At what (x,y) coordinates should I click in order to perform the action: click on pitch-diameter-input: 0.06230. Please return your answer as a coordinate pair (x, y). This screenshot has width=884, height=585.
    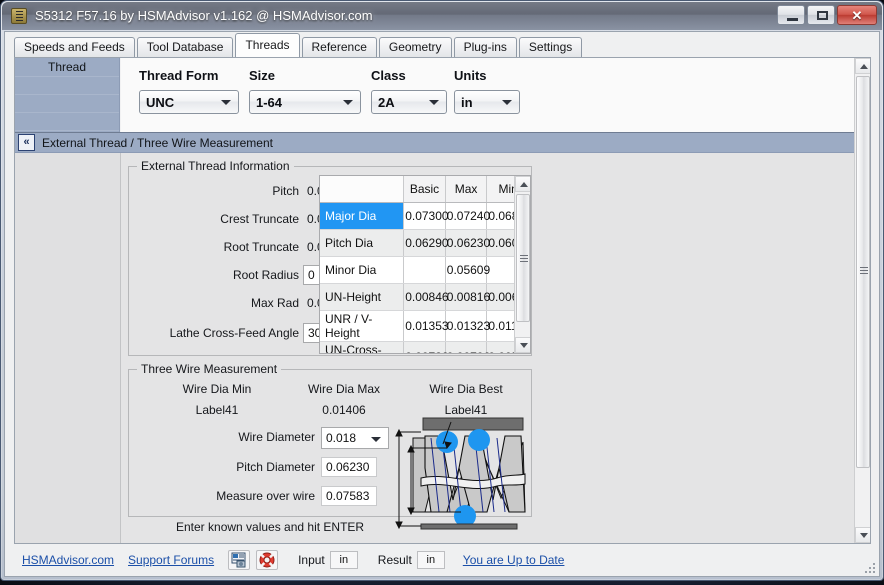
    Looking at the image, I should click on (349, 467).